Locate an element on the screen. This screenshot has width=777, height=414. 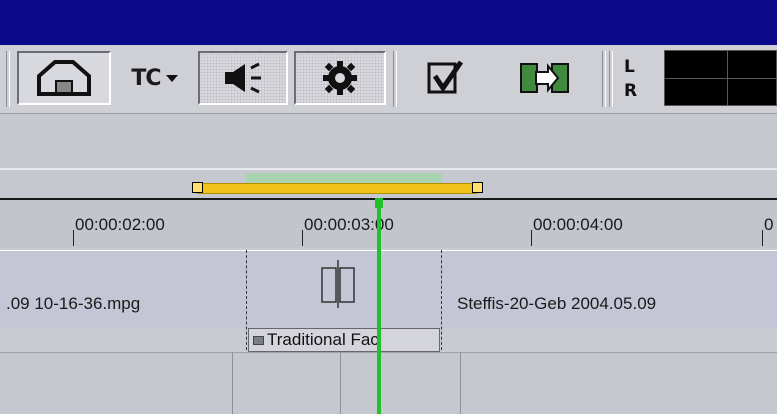
ruler-tick-label: 00:00:04:00 is located at coordinates (578, 224).